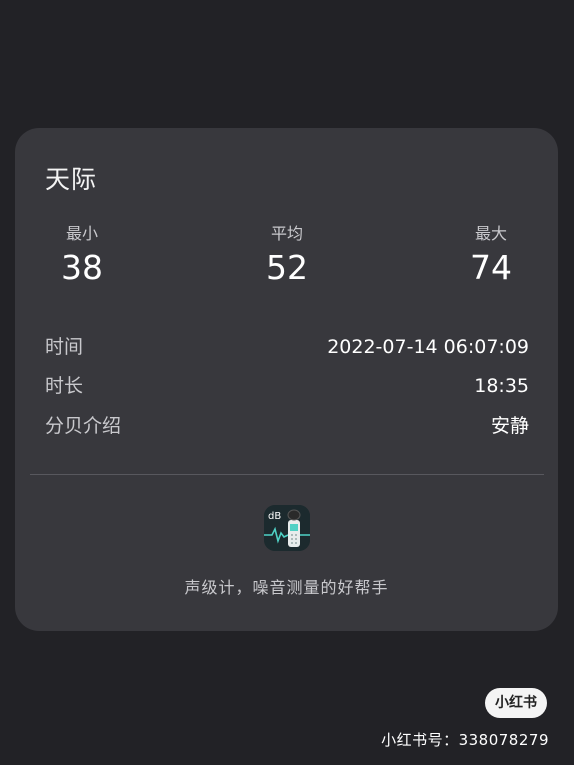 The width and height of the screenshot is (574, 765). What do you see at coordinates (287, 474) in the screenshot?
I see `divider` at bounding box center [287, 474].